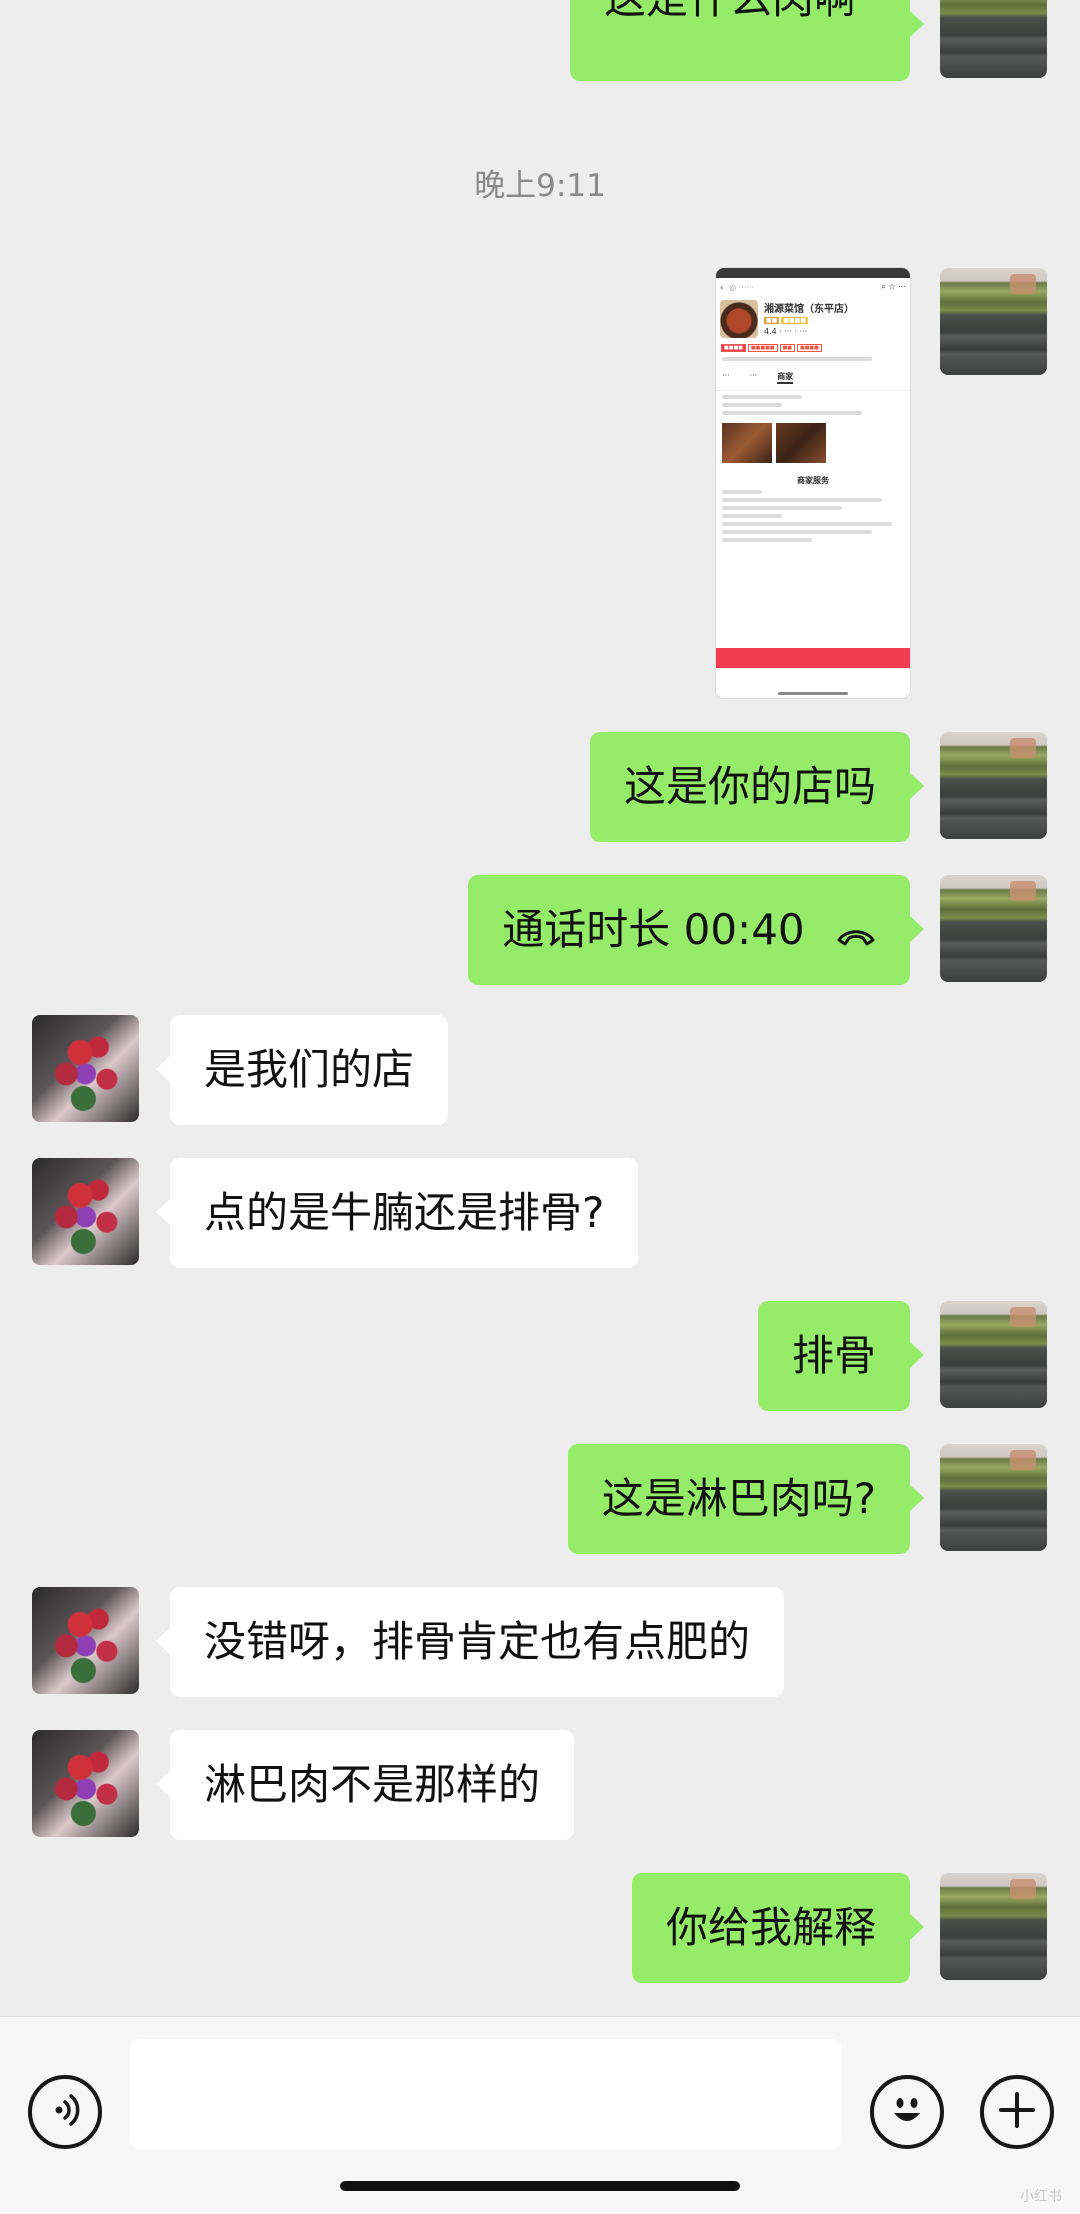 The height and width of the screenshot is (2214, 1080). I want to click on voice-input-button, so click(65, 2112).